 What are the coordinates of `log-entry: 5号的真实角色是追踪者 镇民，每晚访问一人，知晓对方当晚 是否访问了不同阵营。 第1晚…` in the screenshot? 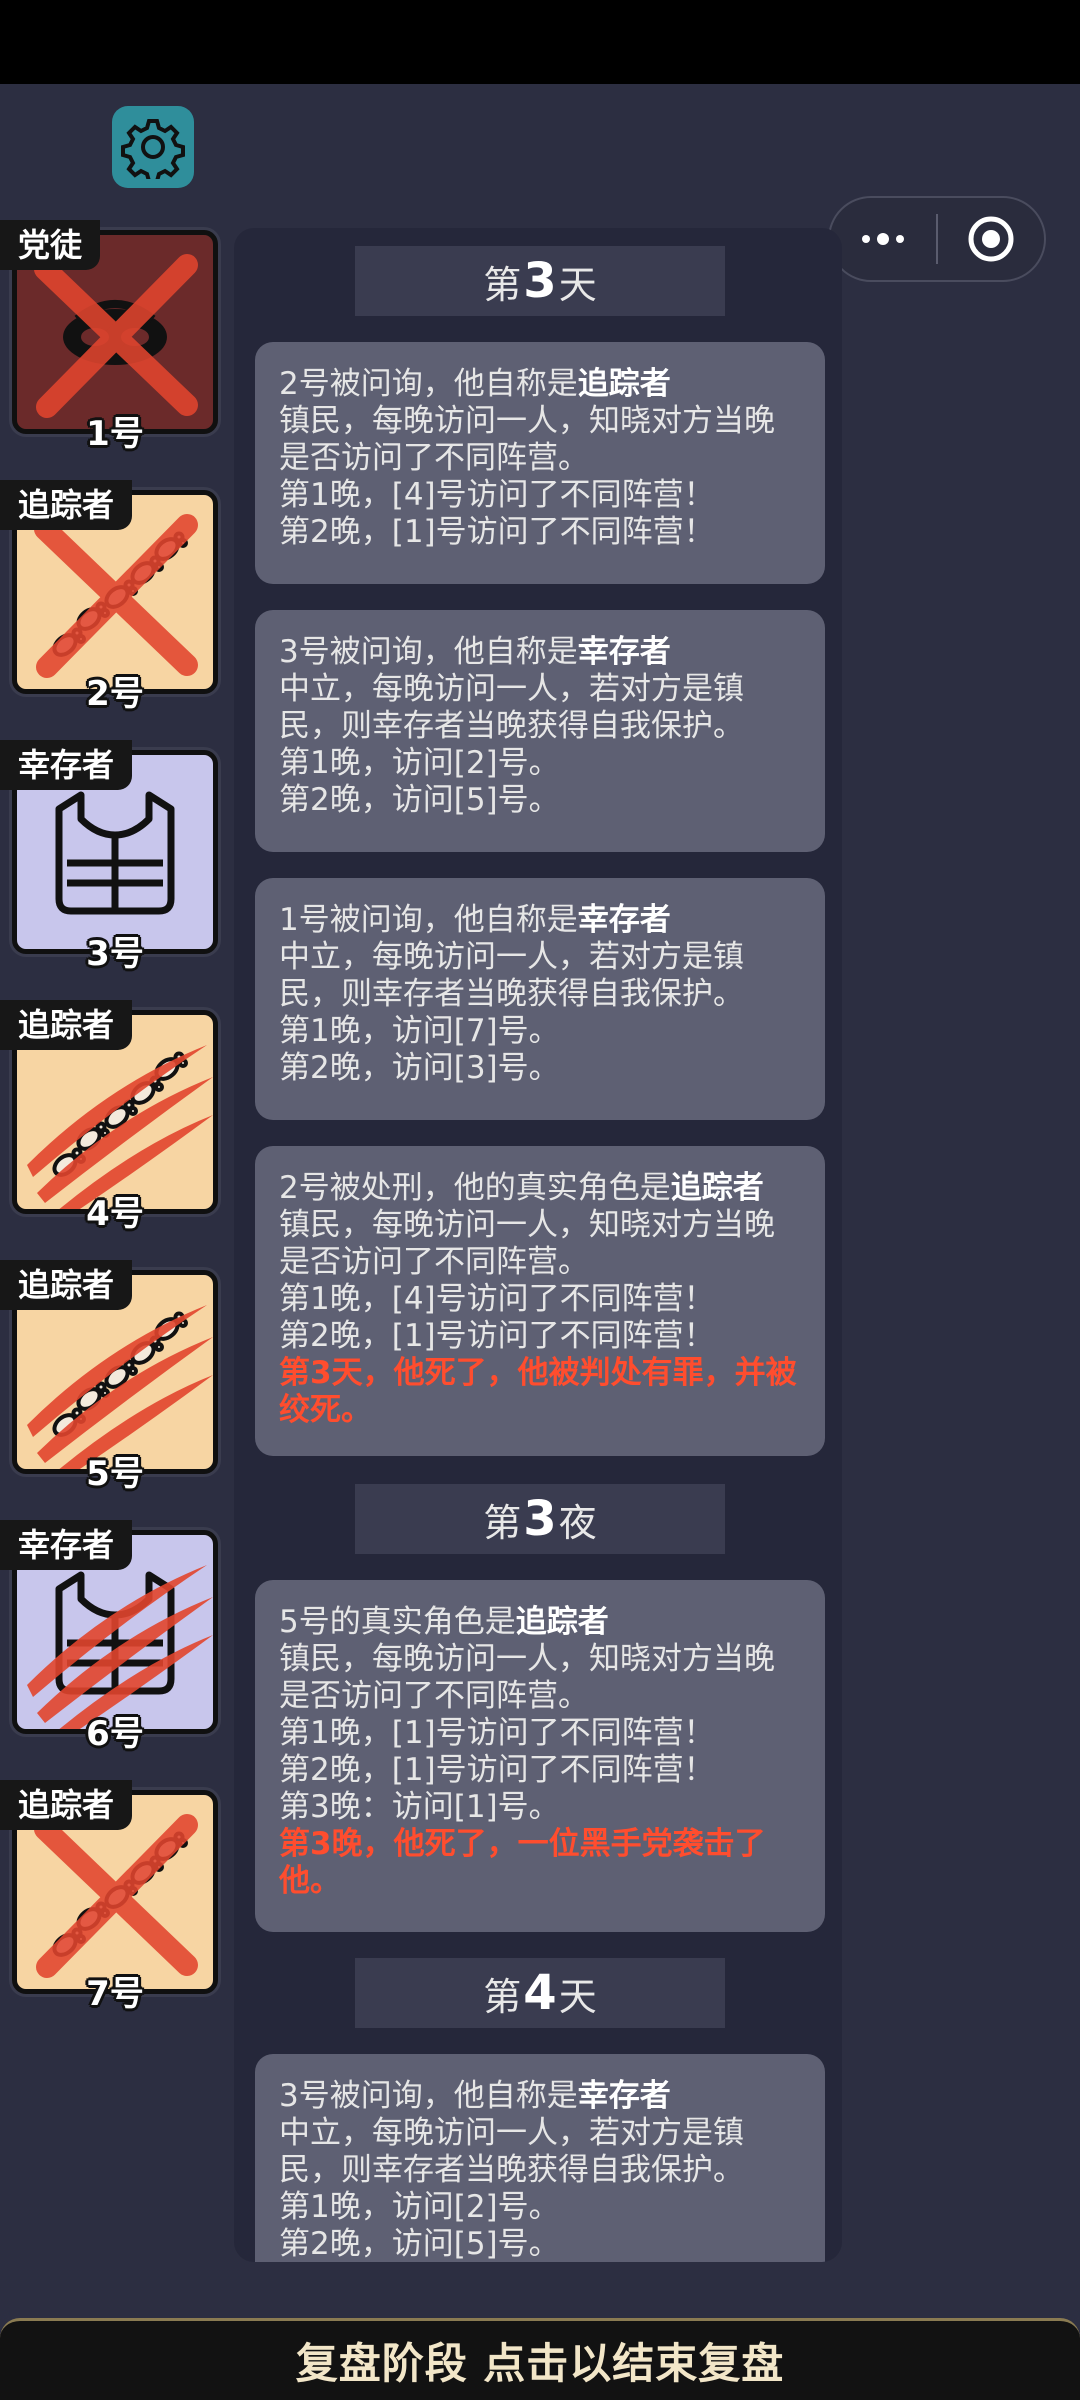 It's located at (540, 1756).